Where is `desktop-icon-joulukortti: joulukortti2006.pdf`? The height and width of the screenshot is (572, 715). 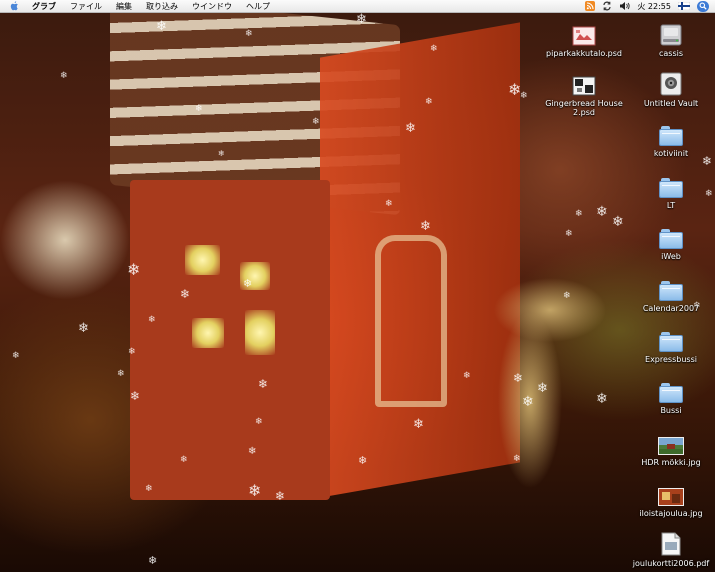
desktop-icon-joulukortti: joulukortti2006.pdf is located at coordinates (670, 549).